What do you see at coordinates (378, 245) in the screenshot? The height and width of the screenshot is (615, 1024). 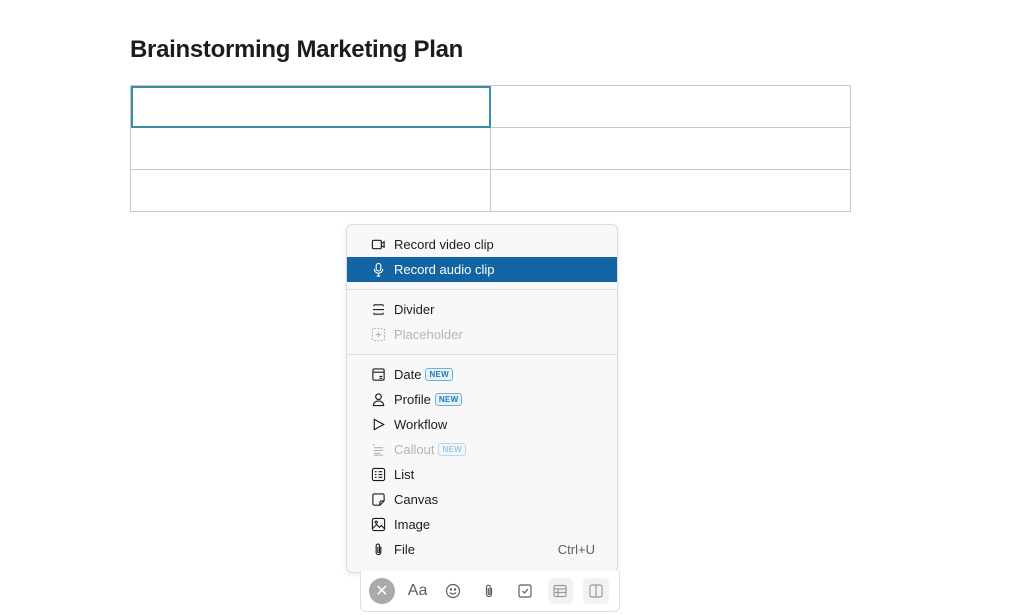 I see `video-icon` at bounding box center [378, 245].